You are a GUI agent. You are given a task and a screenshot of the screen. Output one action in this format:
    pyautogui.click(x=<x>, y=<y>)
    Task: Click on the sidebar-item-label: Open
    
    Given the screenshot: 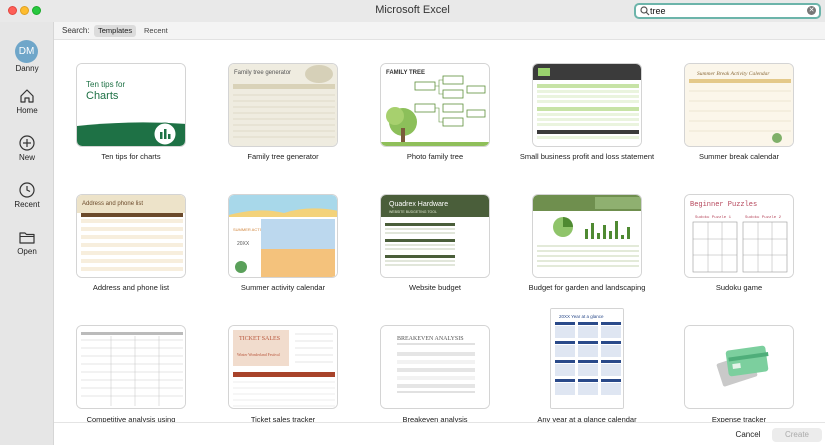 What is the action you would take?
    pyautogui.click(x=27, y=251)
    